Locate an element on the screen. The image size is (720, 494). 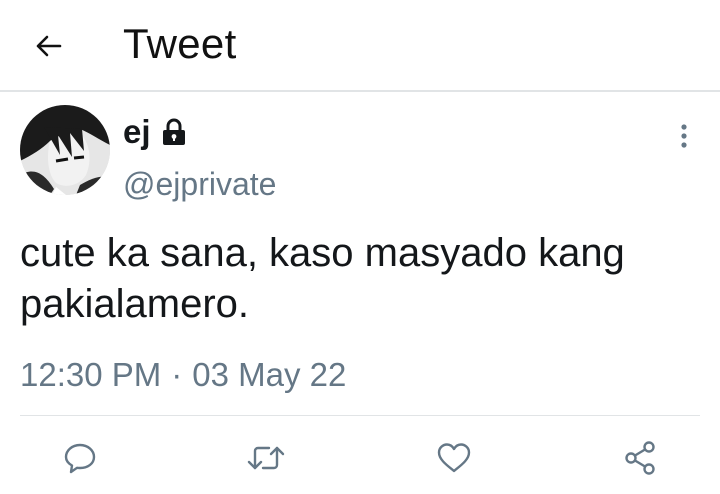
back-button is located at coordinates (48, 46).